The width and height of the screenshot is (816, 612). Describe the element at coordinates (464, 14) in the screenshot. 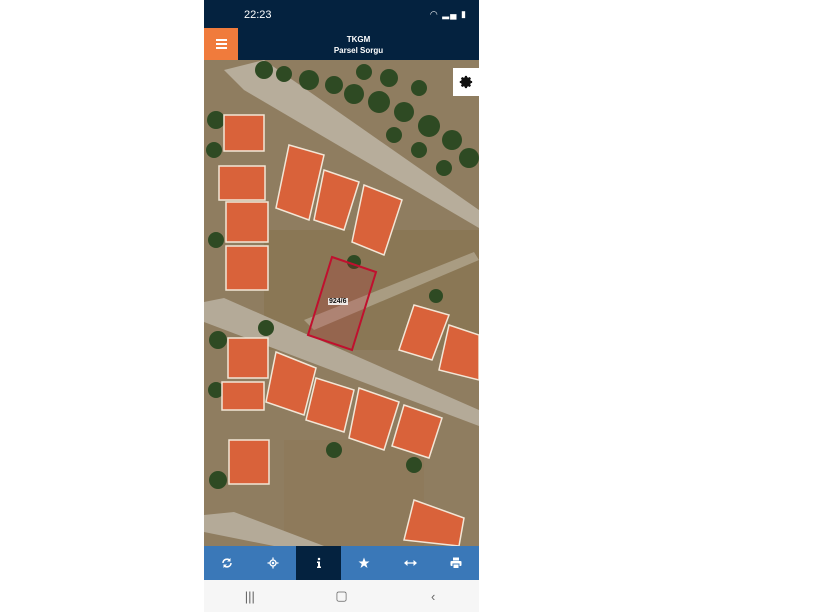

I see `battery-icon: ▮` at that location.